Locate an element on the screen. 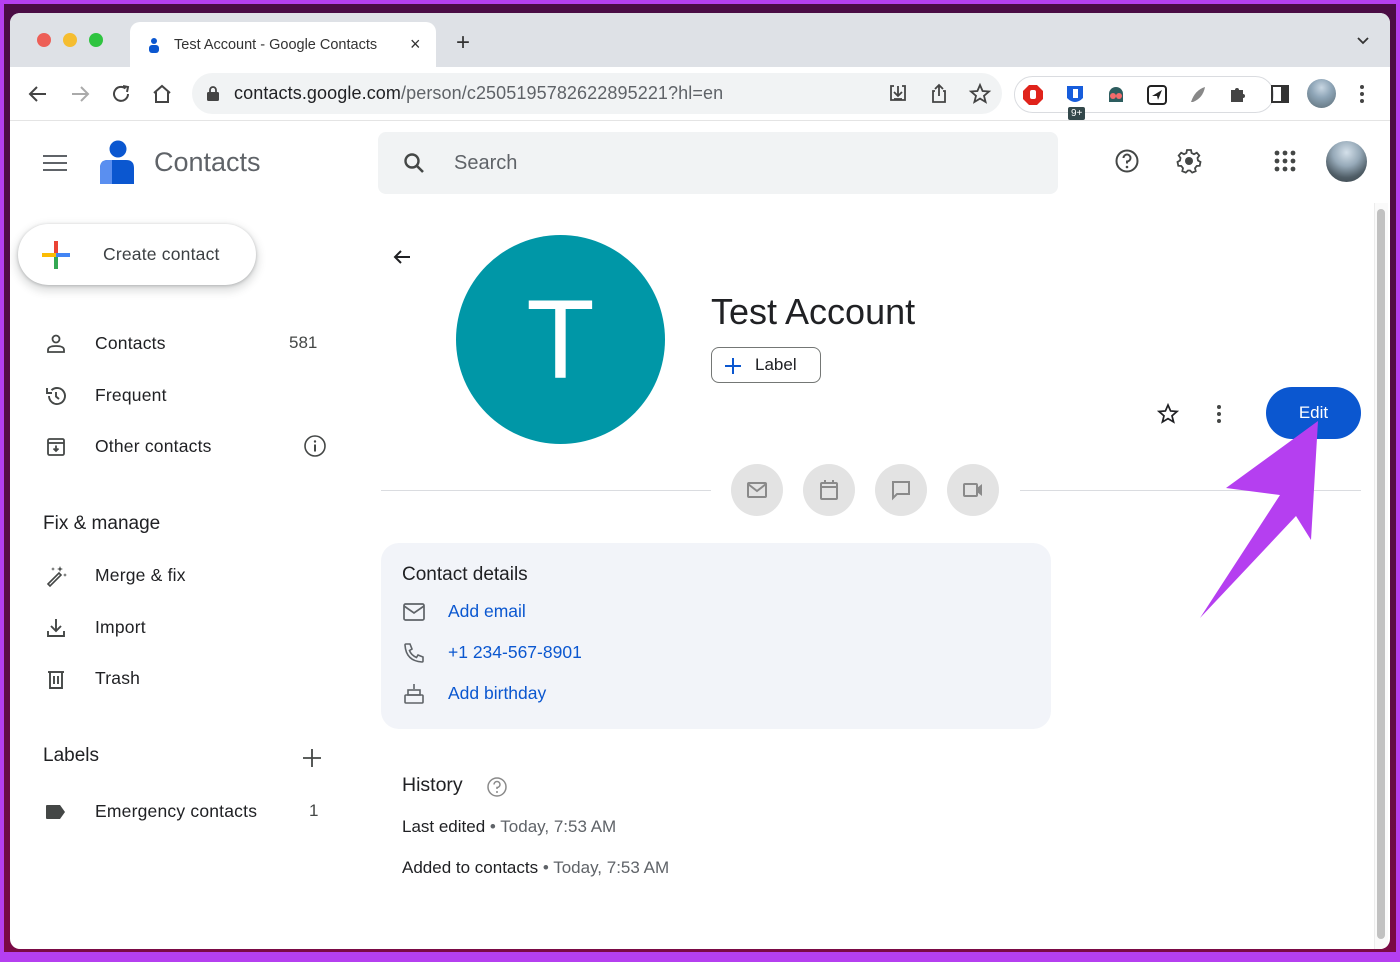  send-chat-button is located at coordinates (901, 490).